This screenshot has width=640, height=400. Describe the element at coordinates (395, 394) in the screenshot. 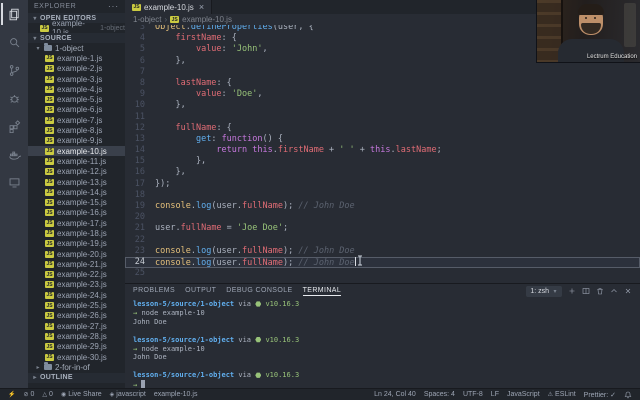

I see `cursor-position-status: Ln 24, Col 40` at that location.